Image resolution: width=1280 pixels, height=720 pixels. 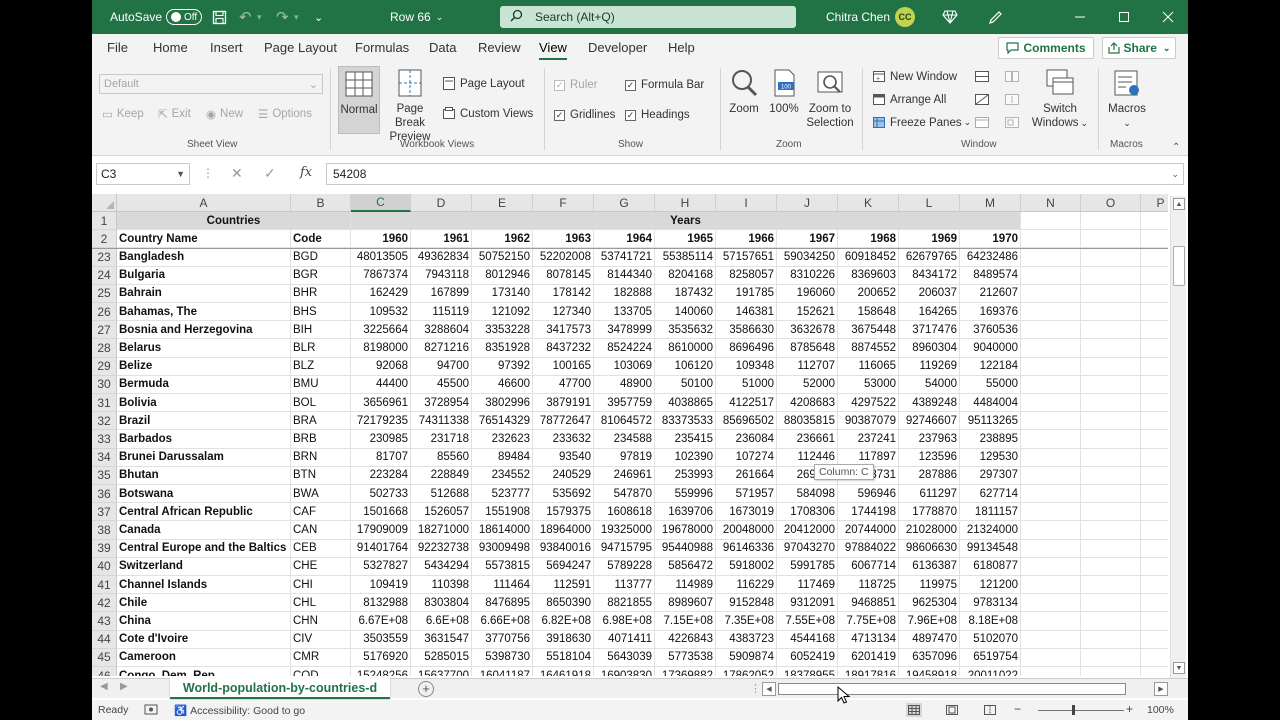 I want to click on population-cell: 102390, so click(x=685, y=457).